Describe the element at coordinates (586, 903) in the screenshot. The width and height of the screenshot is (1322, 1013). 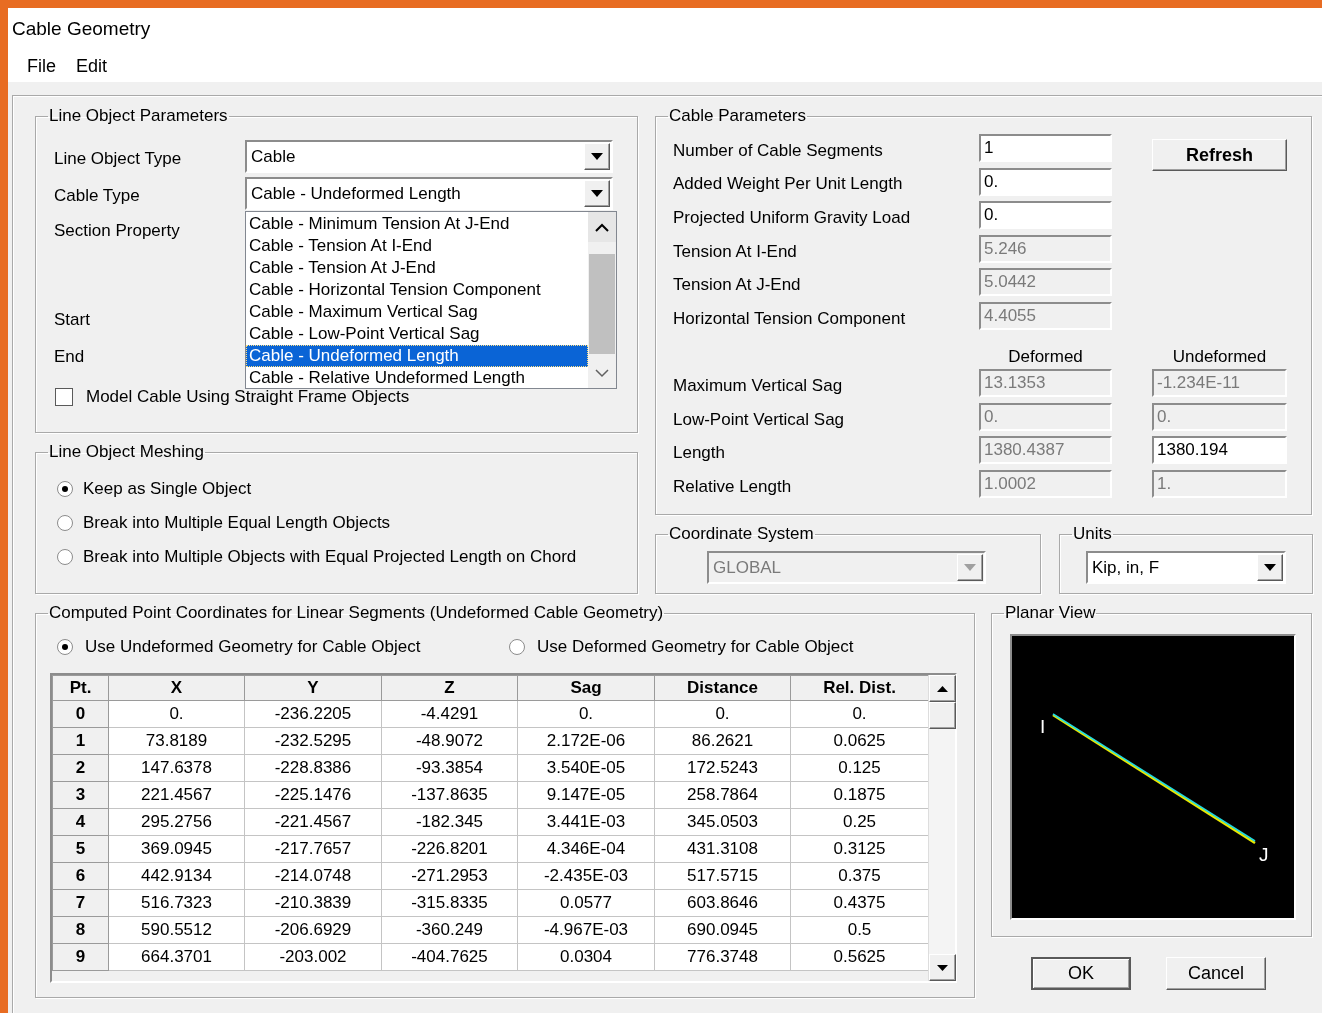
I see `table-cell: 0.0577` at that location.